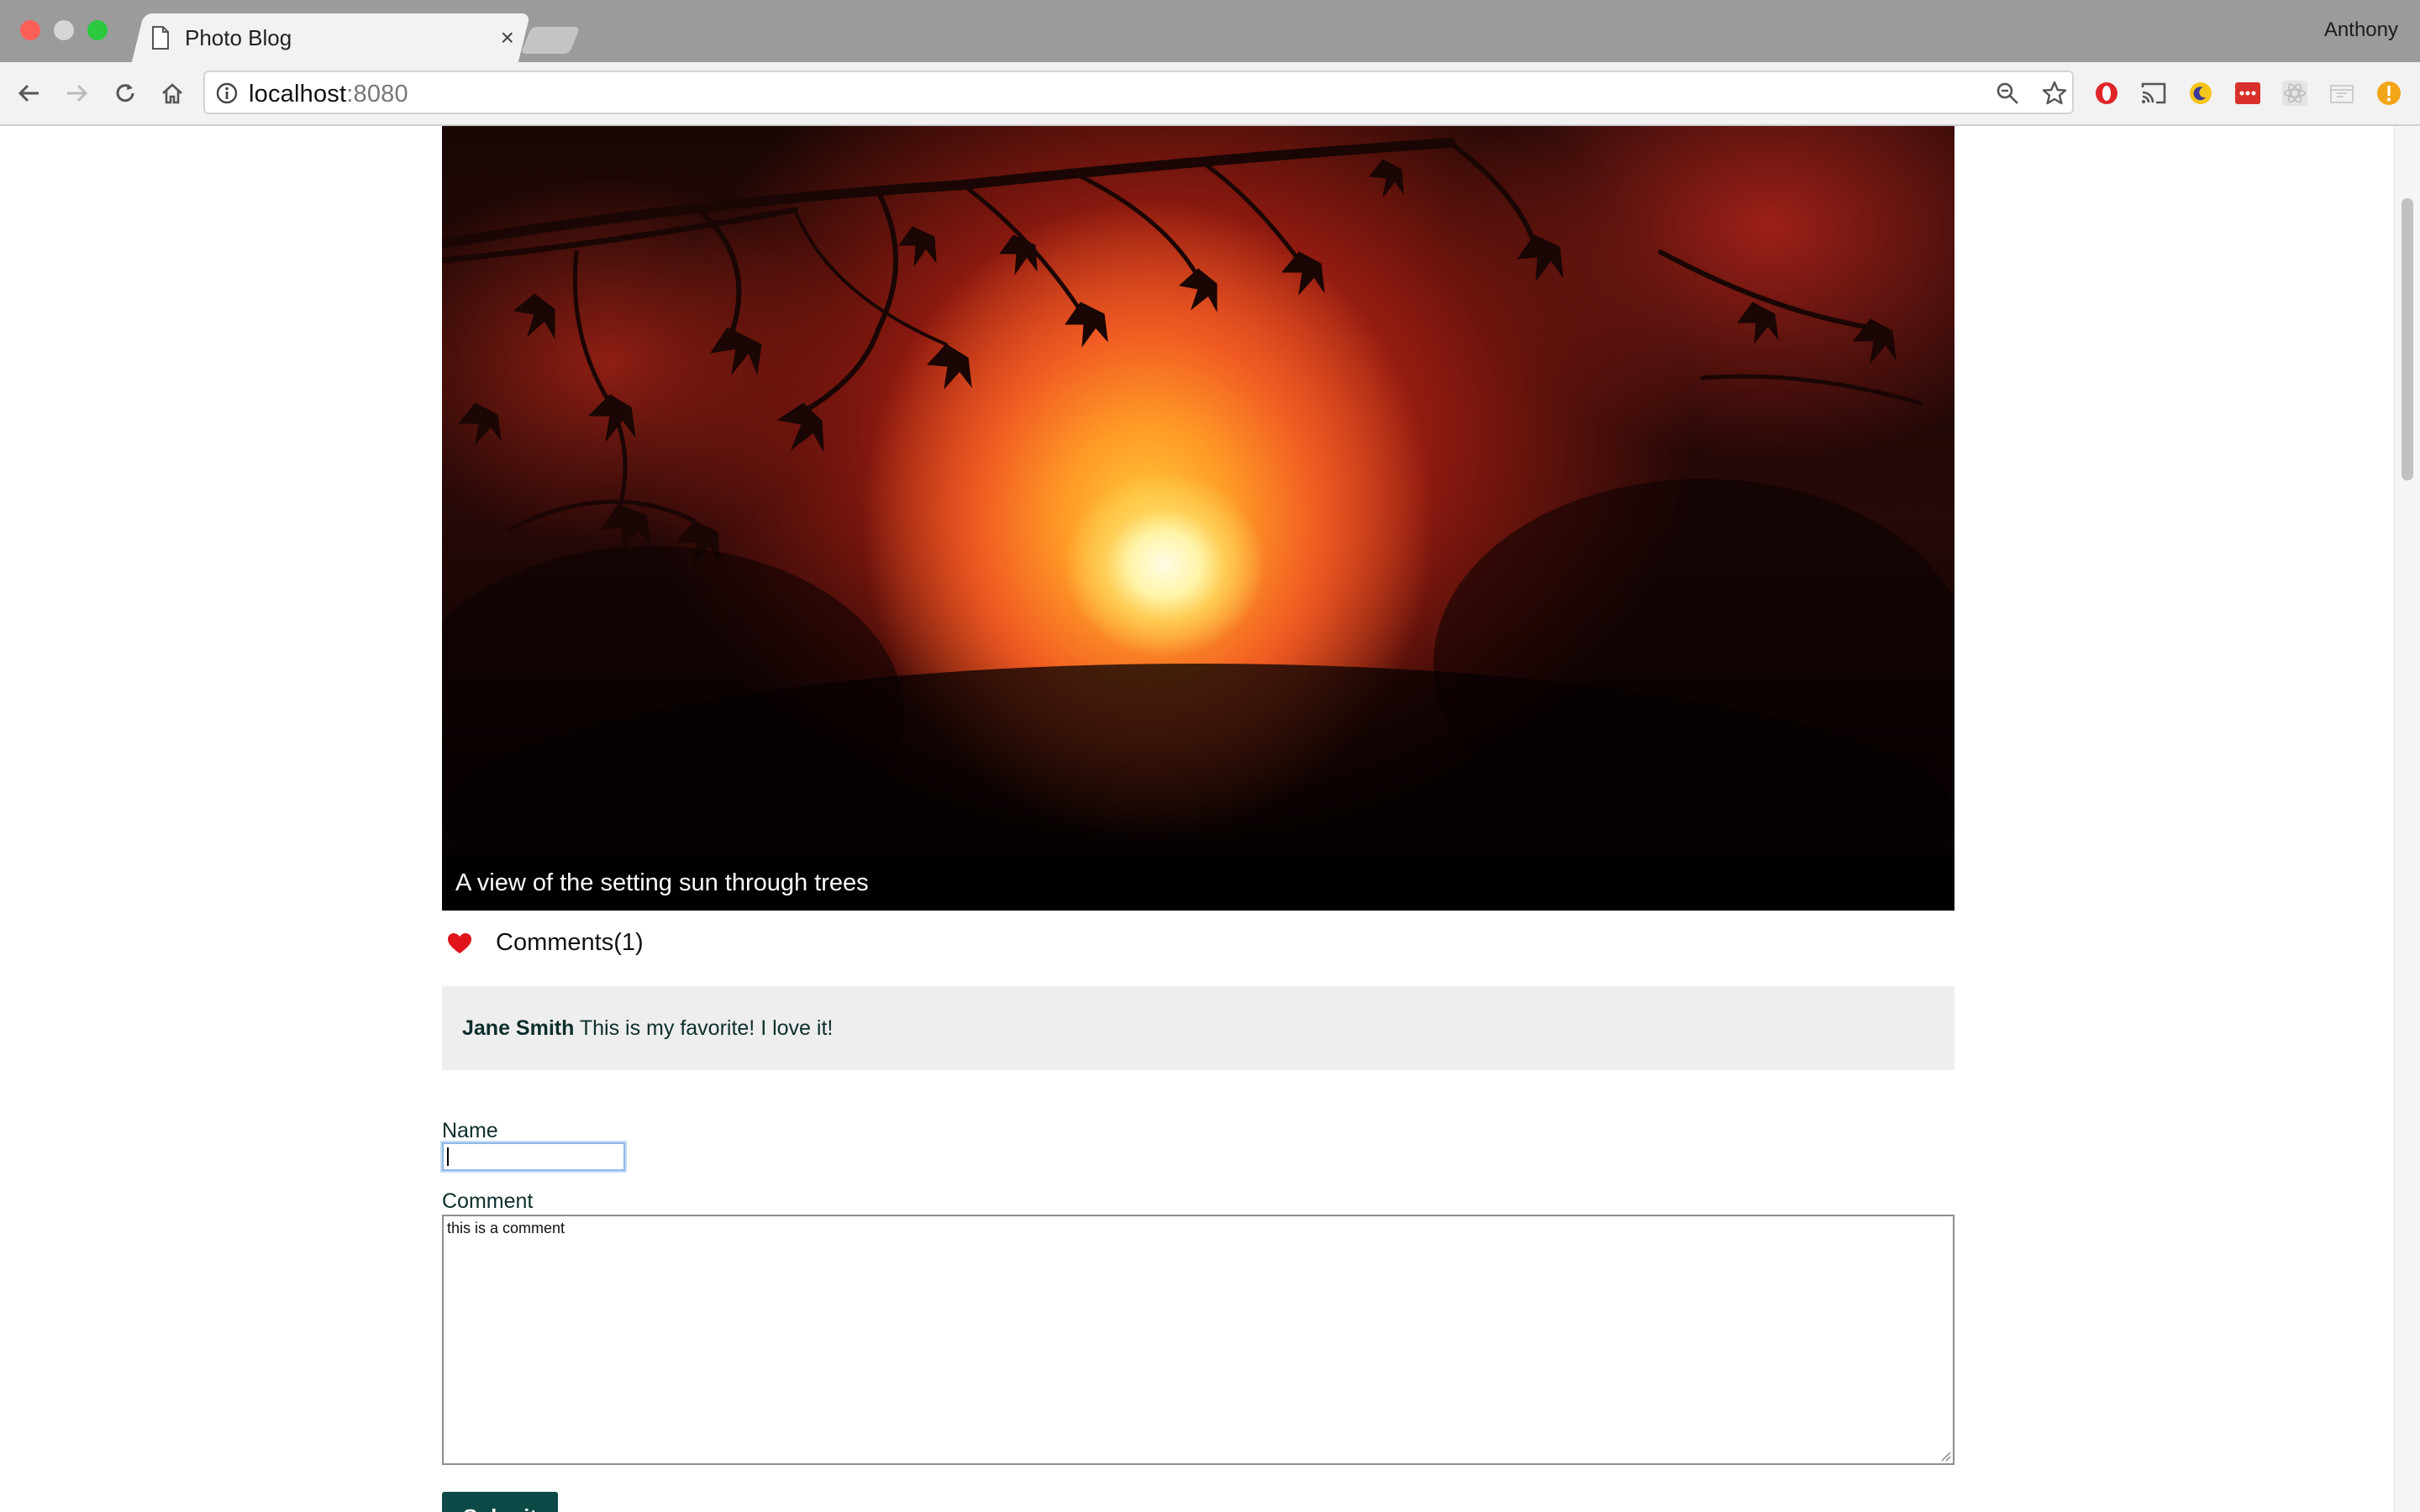  I want to click on profile-name: Anthony, so click(2361, 30).